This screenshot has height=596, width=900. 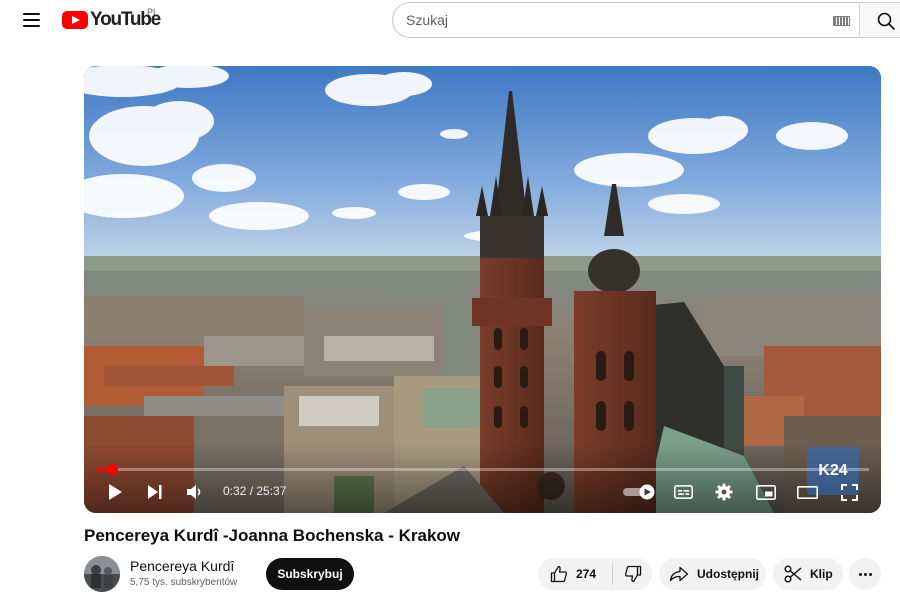 I want to click on dislike-button, so click(x=632, y=574).